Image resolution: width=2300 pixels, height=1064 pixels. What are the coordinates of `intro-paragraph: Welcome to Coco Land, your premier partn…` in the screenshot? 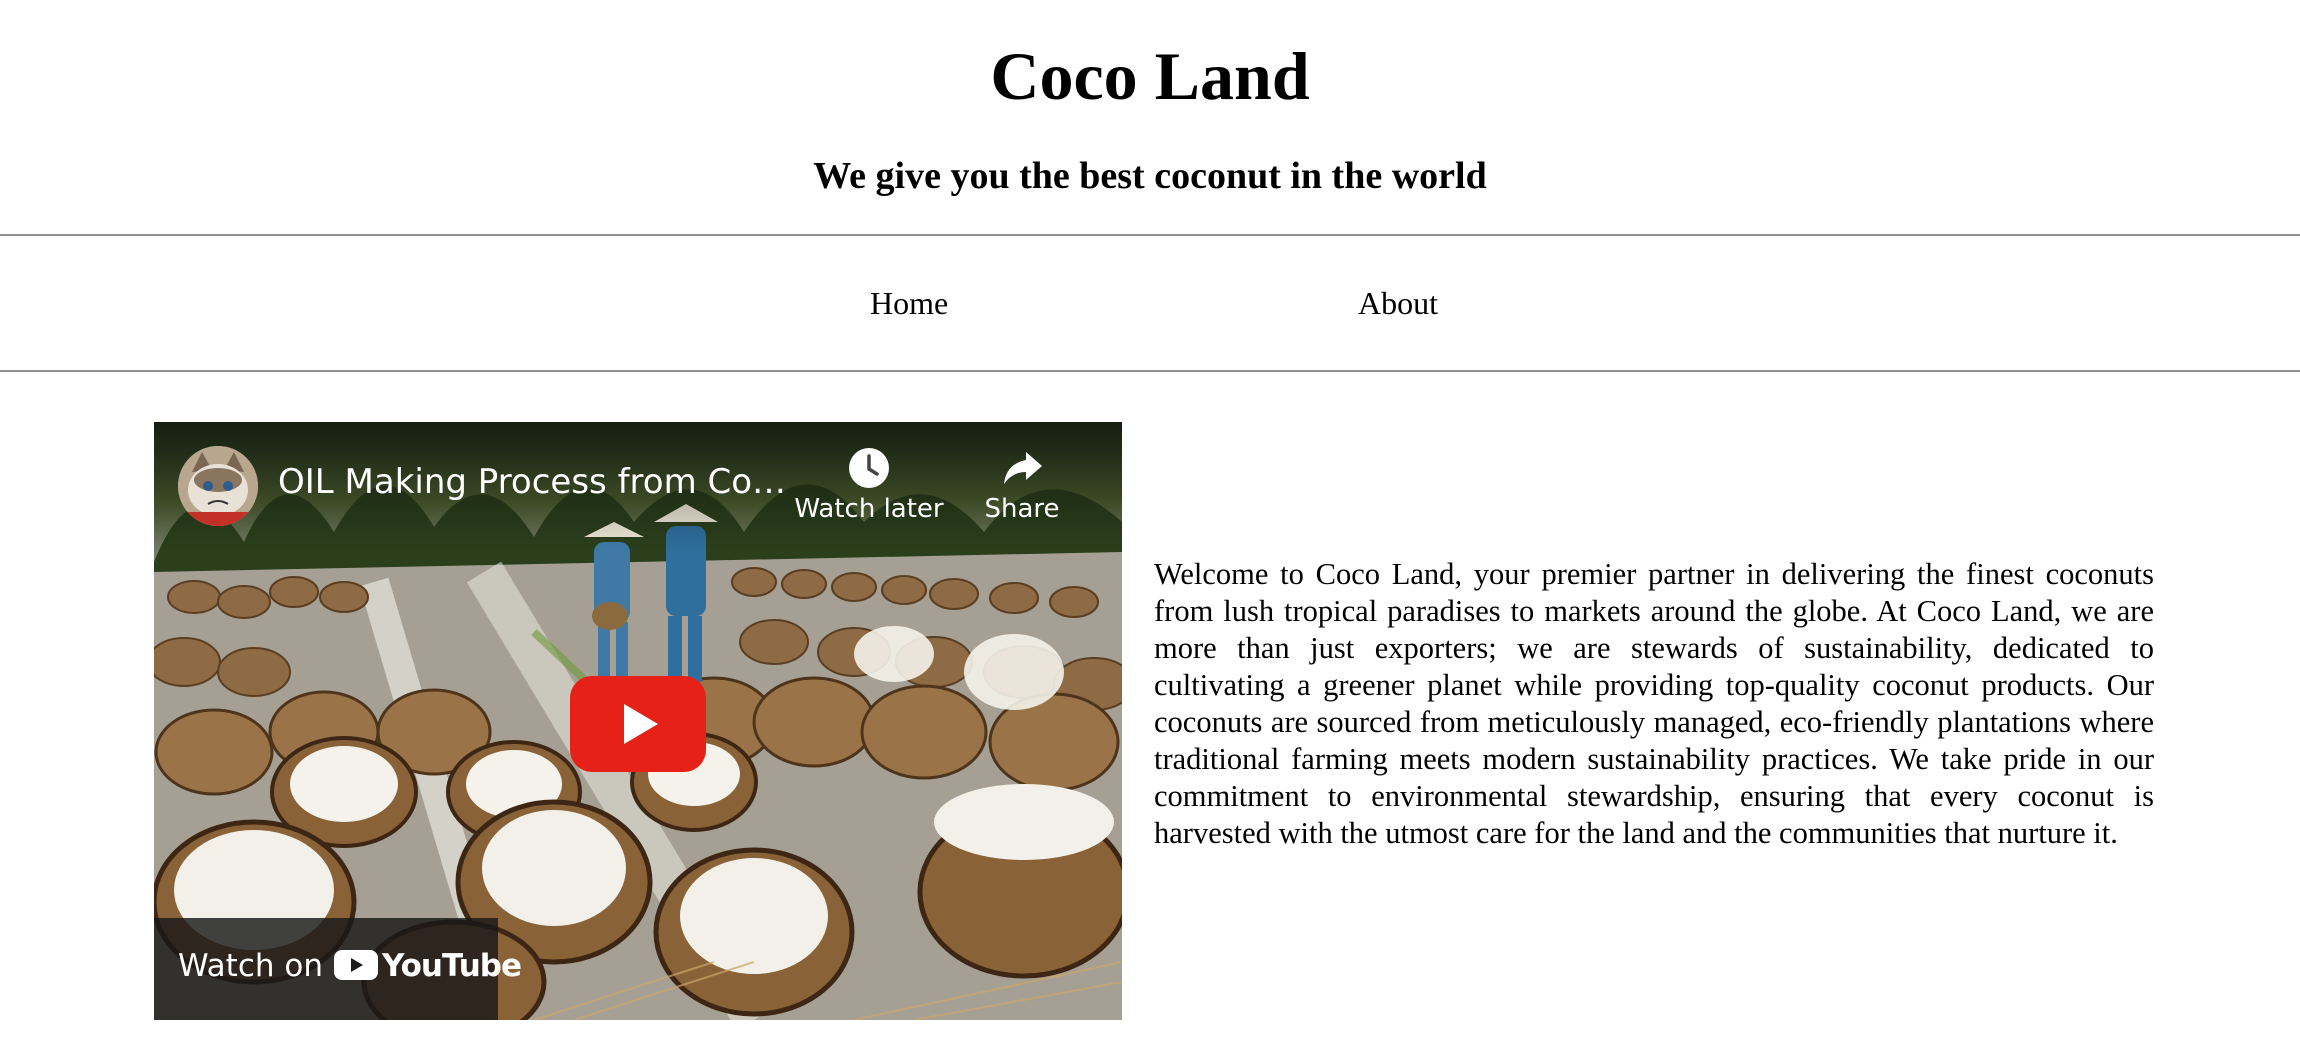 It's located at (1654, 703).